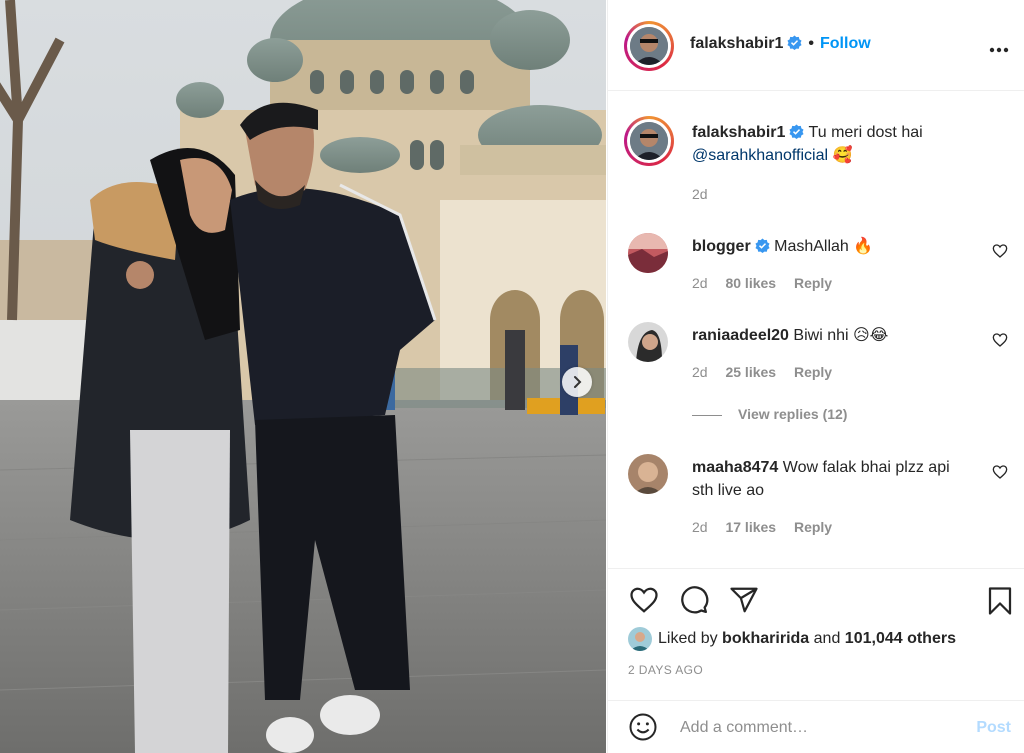  I want to click on comment-bubble-icon, so click(694, 600).